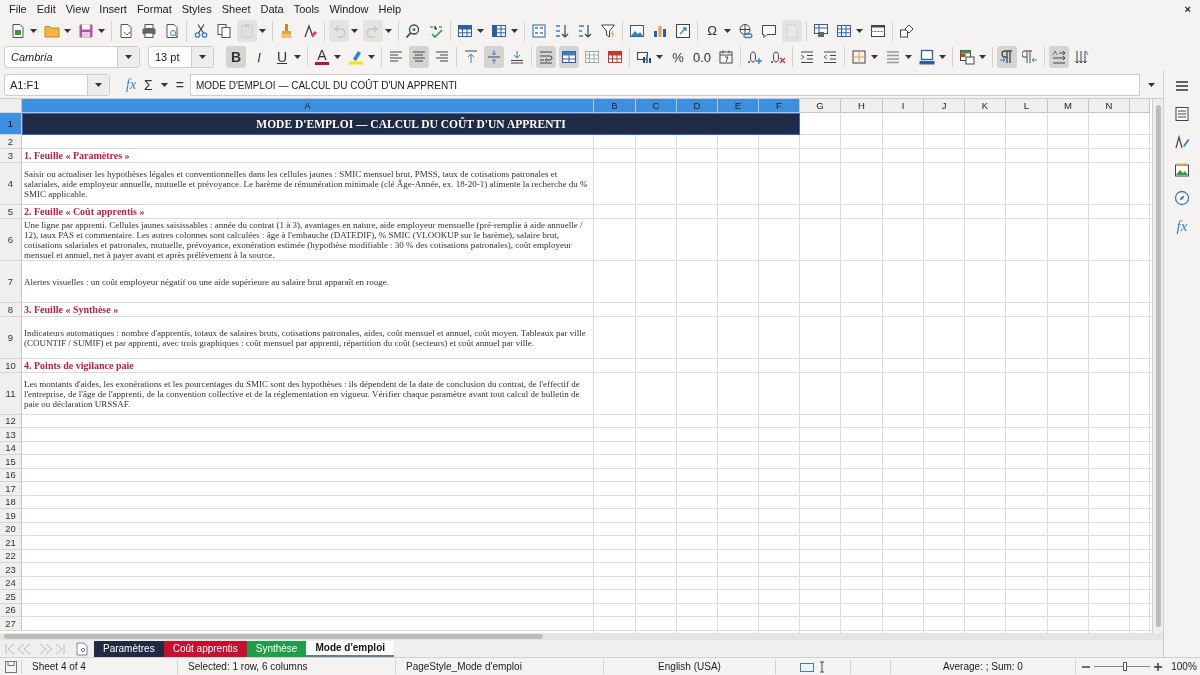 The width and height of the screenshot is (1200, 675). What do you see at coordinates (779, 106) in the screenshot?
I see `column-header: F` at bounding box center [779, 106].